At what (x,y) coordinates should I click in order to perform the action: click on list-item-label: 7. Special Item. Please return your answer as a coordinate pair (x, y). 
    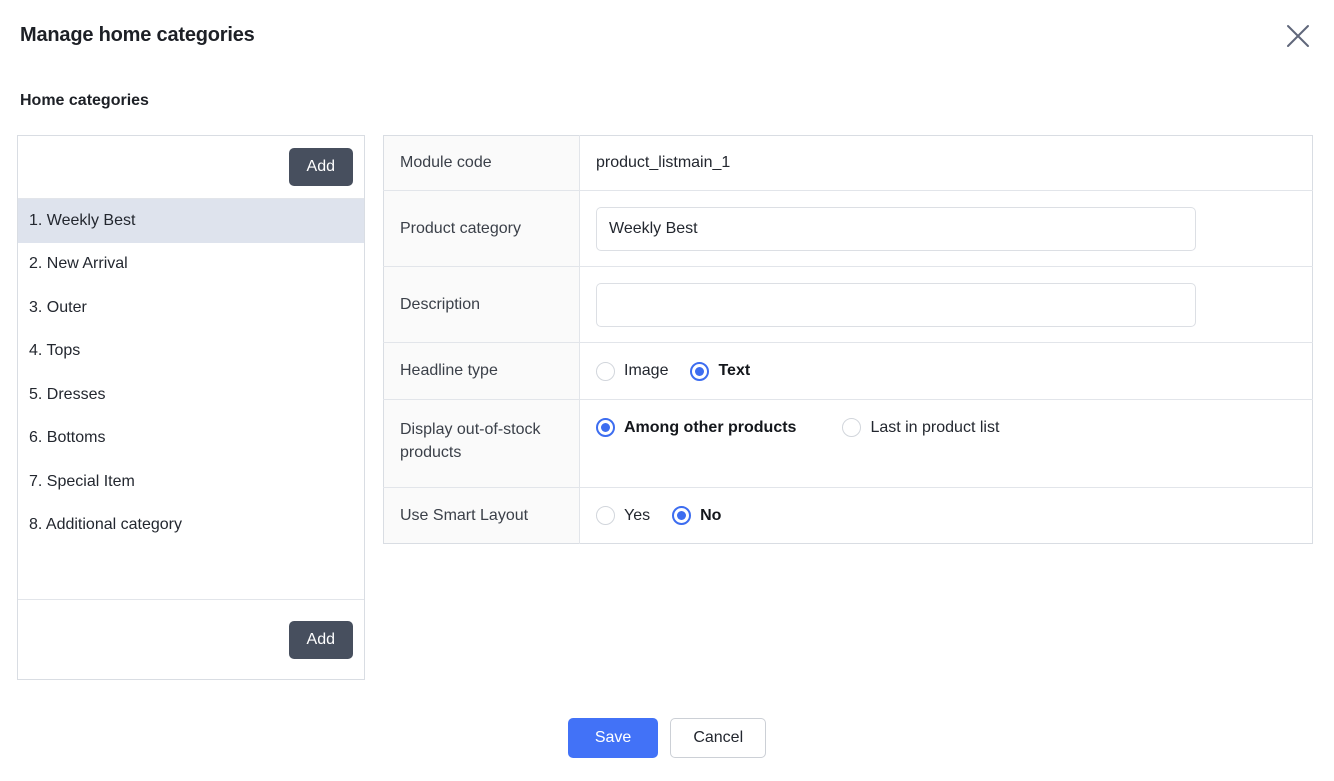
    Looking at the image, I should click on (82, 481).